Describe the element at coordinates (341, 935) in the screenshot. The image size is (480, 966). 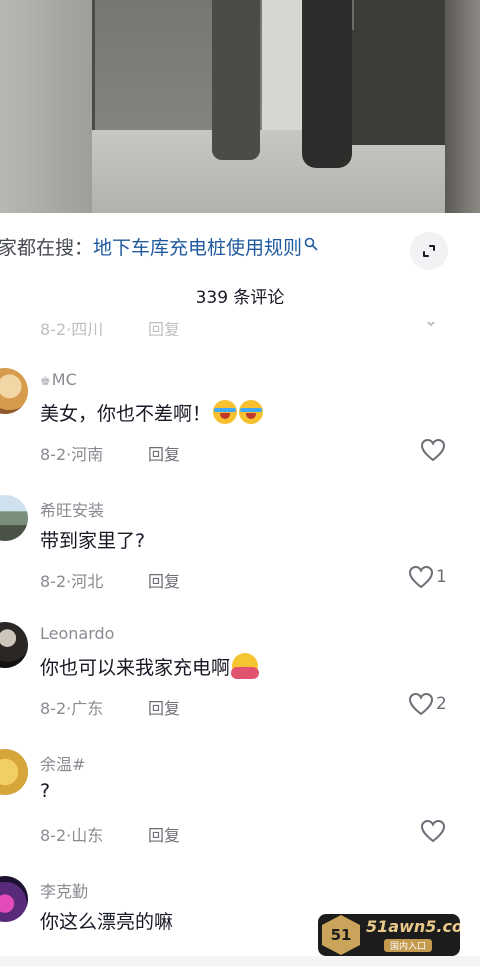
I see `watermark-badge: 51` at that location.